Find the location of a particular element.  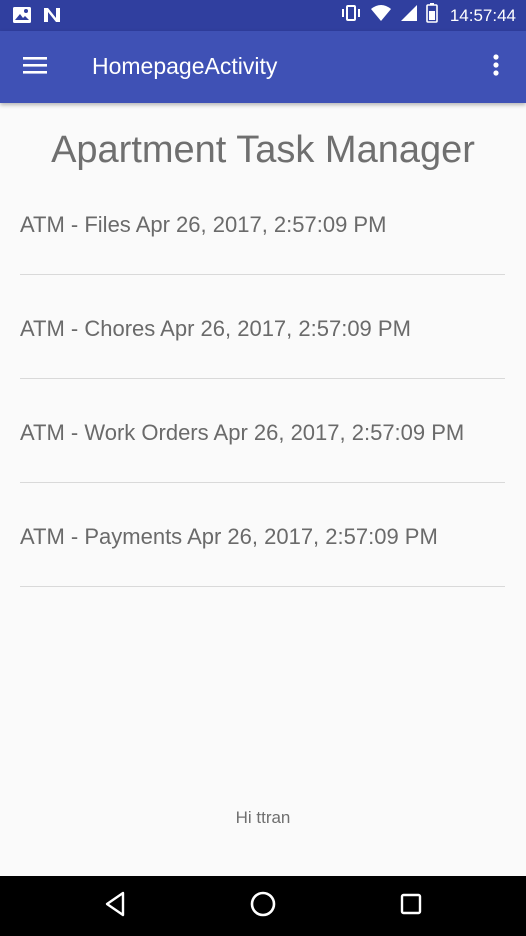

app-bar: HomepageActivity is located at coordinates (263, 67).